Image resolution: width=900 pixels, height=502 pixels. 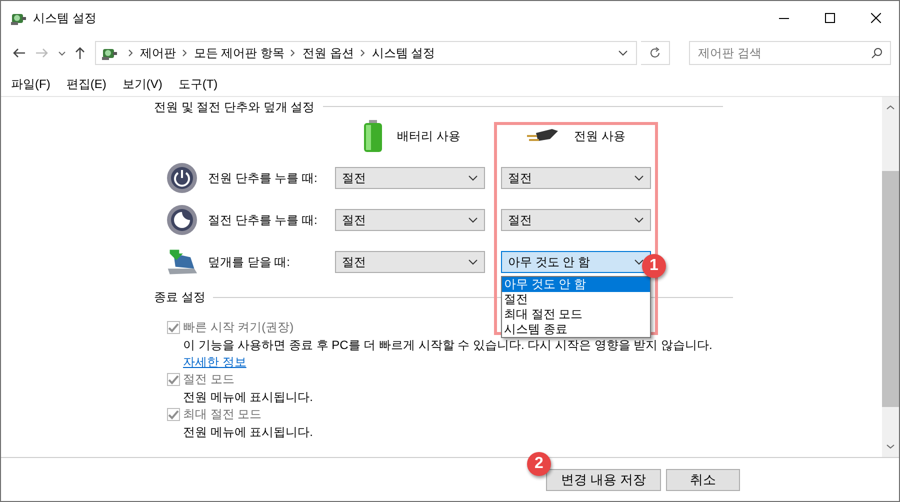 What do you see at coordinates (890, 107) in the screenshot?
I see `scroll-up-icon` at bounding box center [890, 107].